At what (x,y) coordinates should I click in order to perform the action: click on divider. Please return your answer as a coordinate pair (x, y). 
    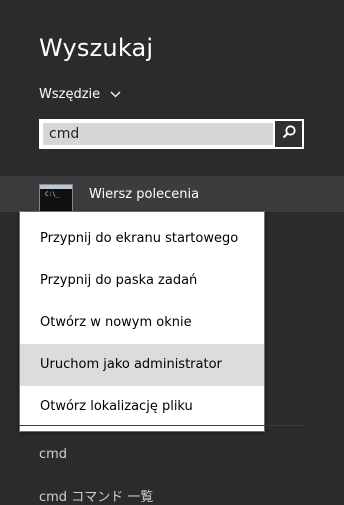
    Looking at the image, I should click on (161, 425).